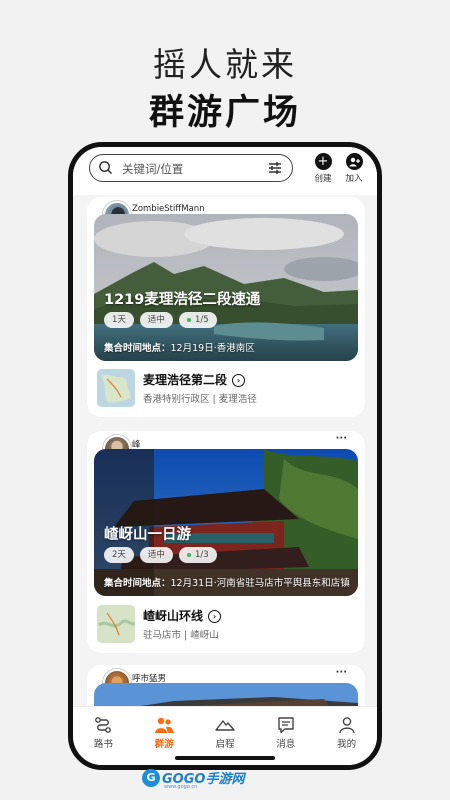 The width and height of the screenshot is (450, 800). I want to click on join-label: 加入, so click(354, 179).